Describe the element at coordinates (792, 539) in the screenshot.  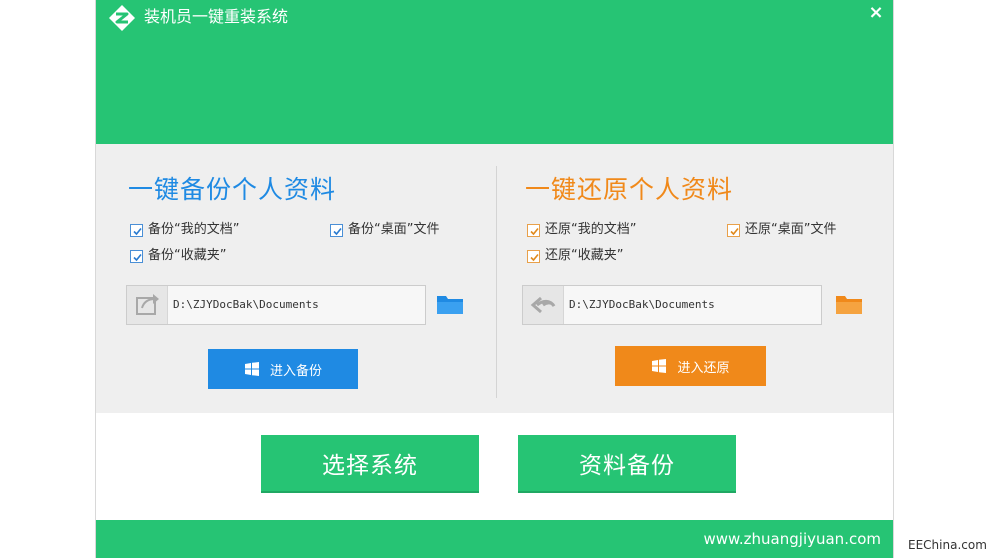
I see `website-link: www.zhuangjiyuan.com` at that location.